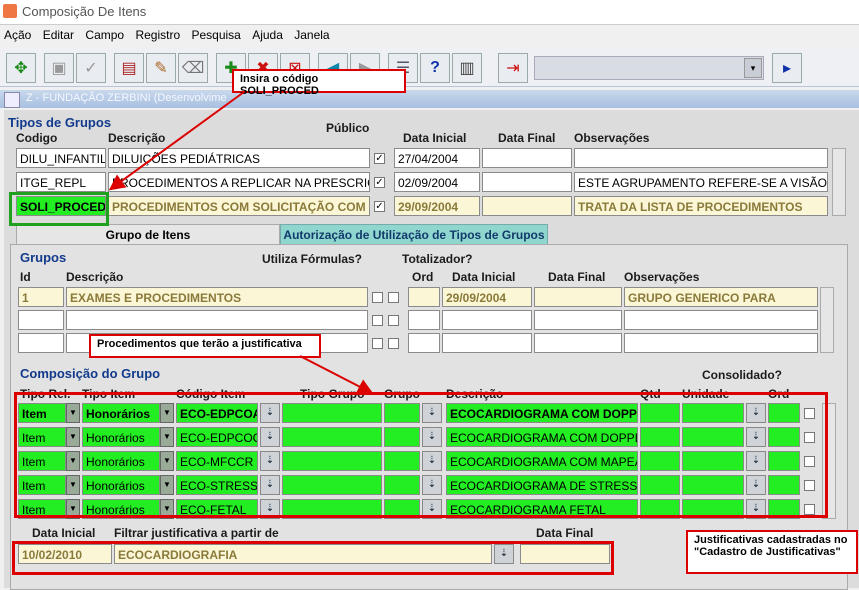 This screenshot has height=590, width=859. What do you see at coordinates (336, 374) in the screenshot?
I see `arrow-to-composicao` at bounding box center [336, 374].